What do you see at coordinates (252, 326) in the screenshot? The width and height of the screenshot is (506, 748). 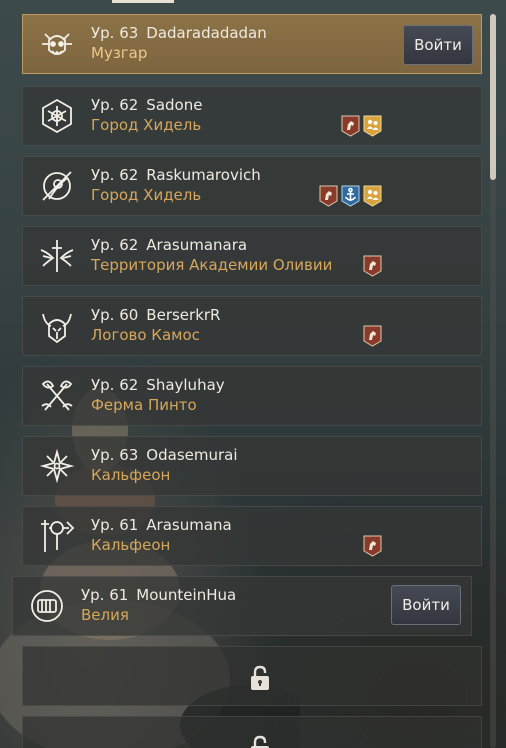 I see `character-card: Ур. 60 BerserkrR Логово Камос` at bounding box center [252, 326].